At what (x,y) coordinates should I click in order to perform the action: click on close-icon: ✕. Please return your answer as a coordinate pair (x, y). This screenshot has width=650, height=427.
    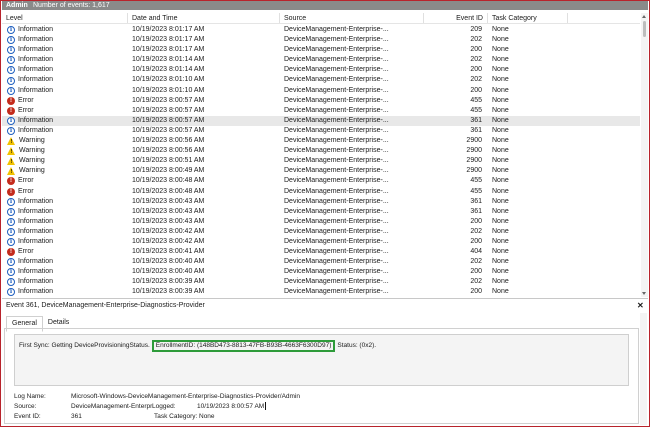
    Looking at the image, I should click on (640, 306).